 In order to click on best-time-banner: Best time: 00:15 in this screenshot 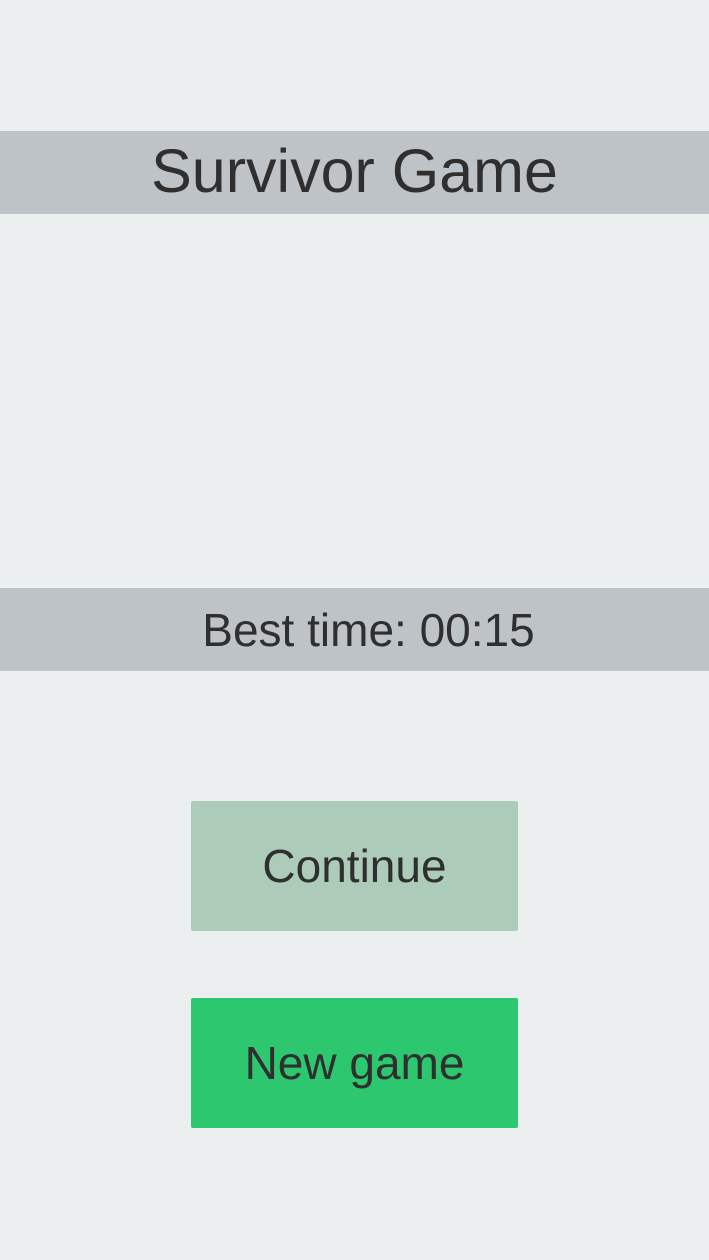, I will do `click(354, 629)`.